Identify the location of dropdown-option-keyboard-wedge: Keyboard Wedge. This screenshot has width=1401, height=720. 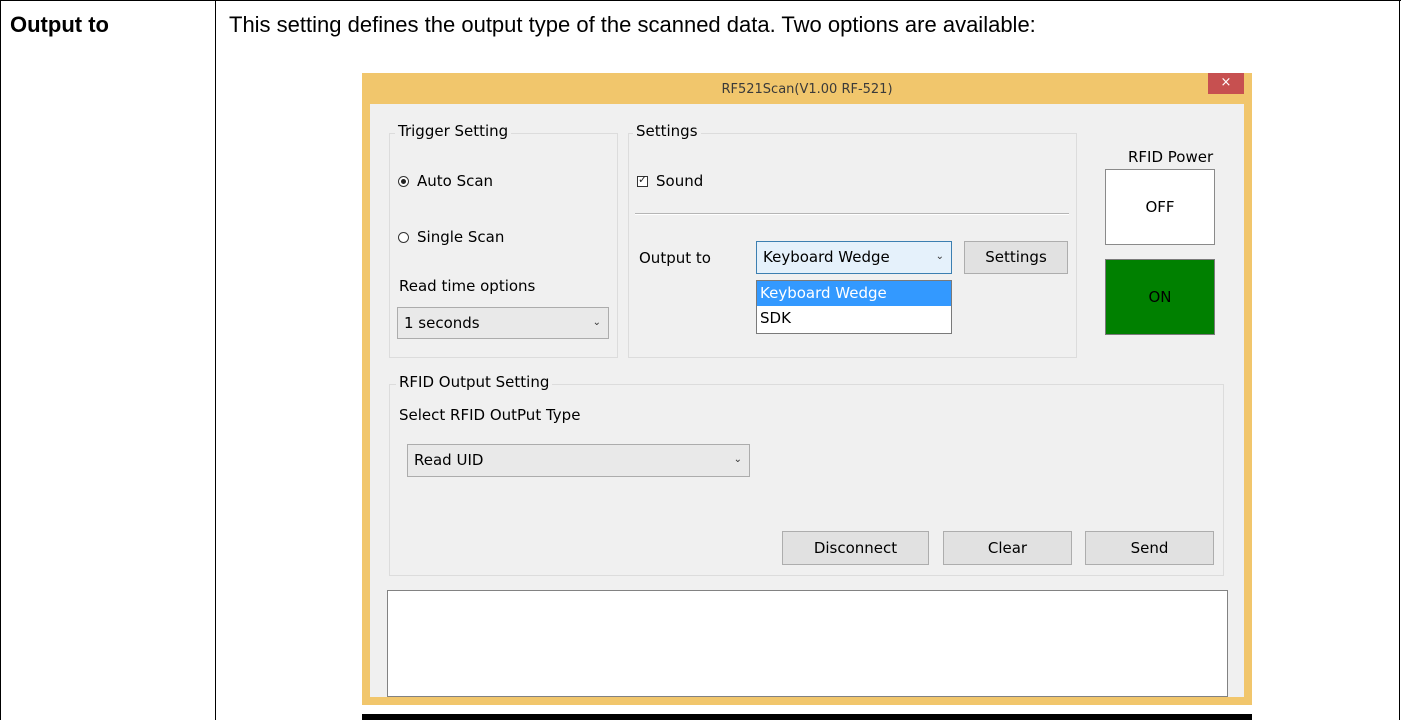
(854, 293).